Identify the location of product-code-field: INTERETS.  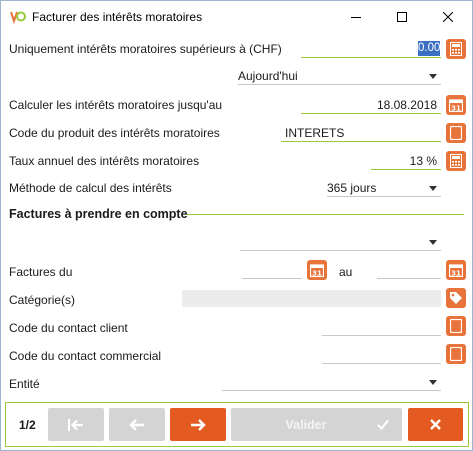
(361, 133).